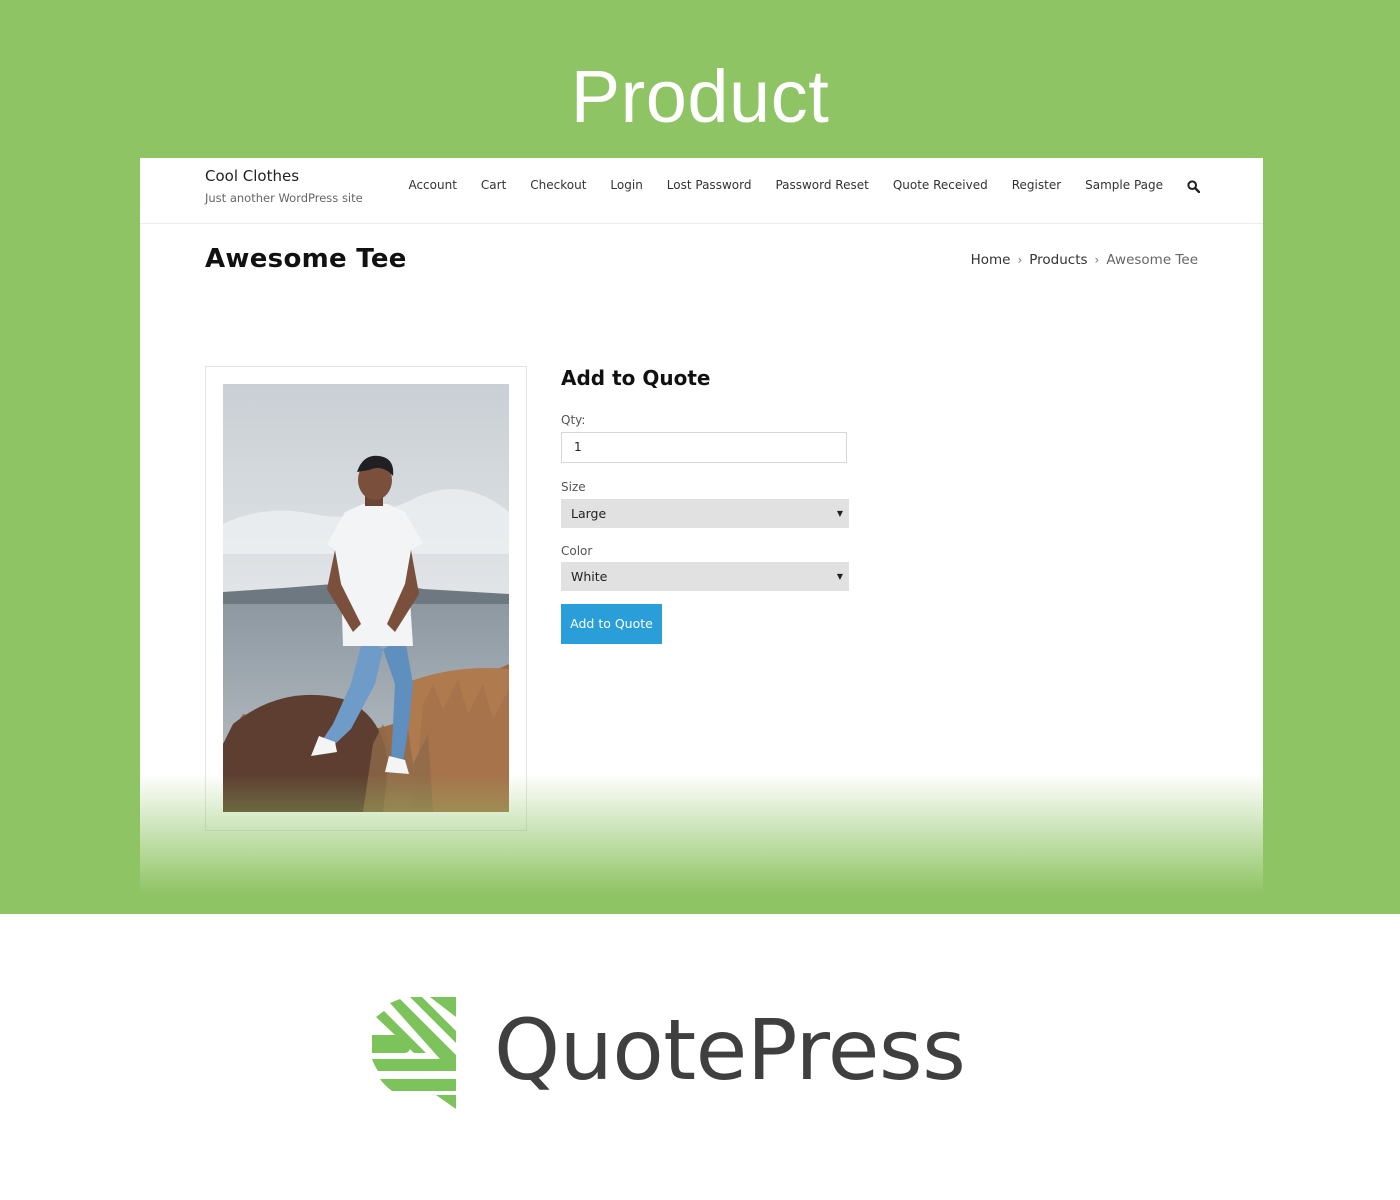  I want to click on qty-label: Qty:, so click(573, 420).